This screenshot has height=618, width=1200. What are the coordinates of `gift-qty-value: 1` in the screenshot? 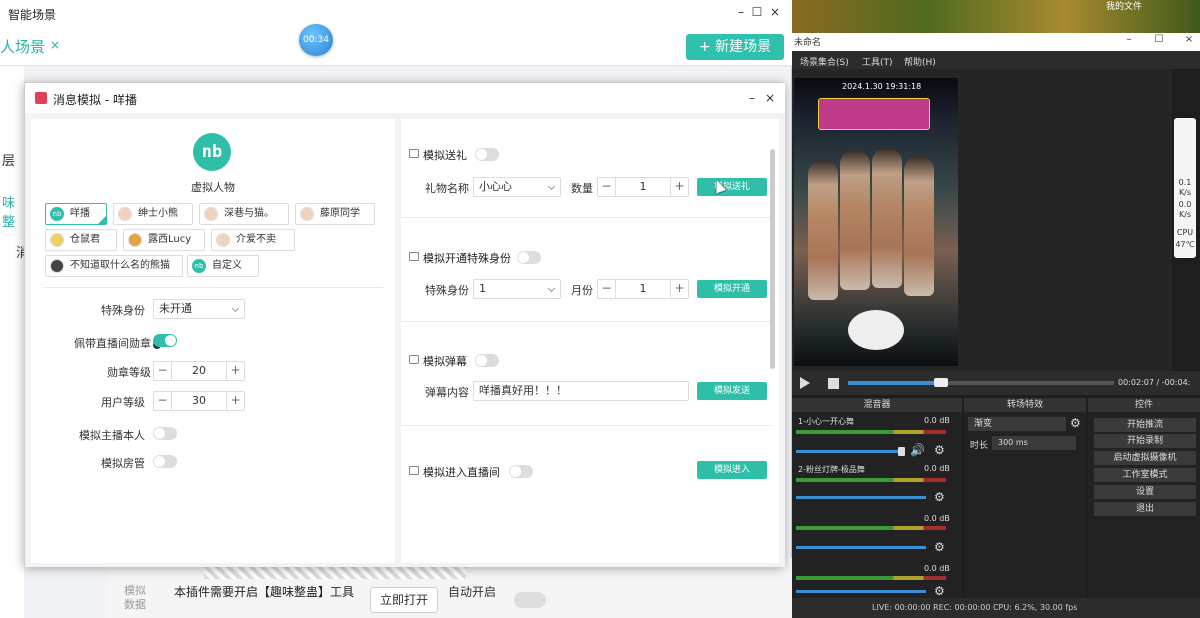 It's located at (643, 187).